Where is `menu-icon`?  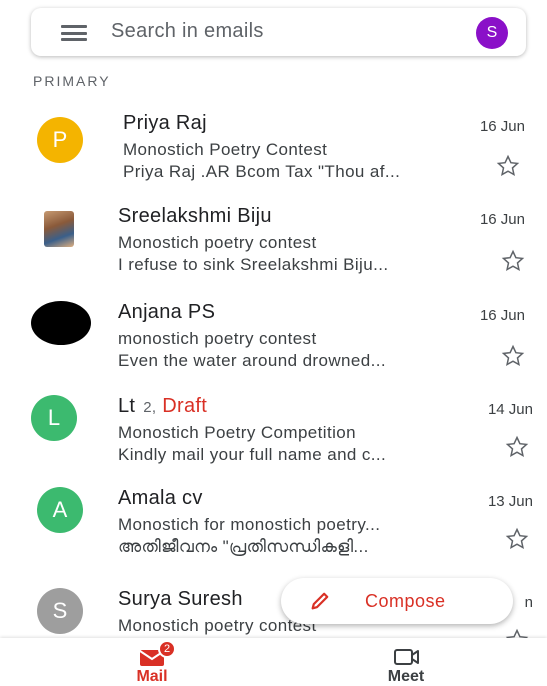 menu-icon is located at coordinates (74, 33).